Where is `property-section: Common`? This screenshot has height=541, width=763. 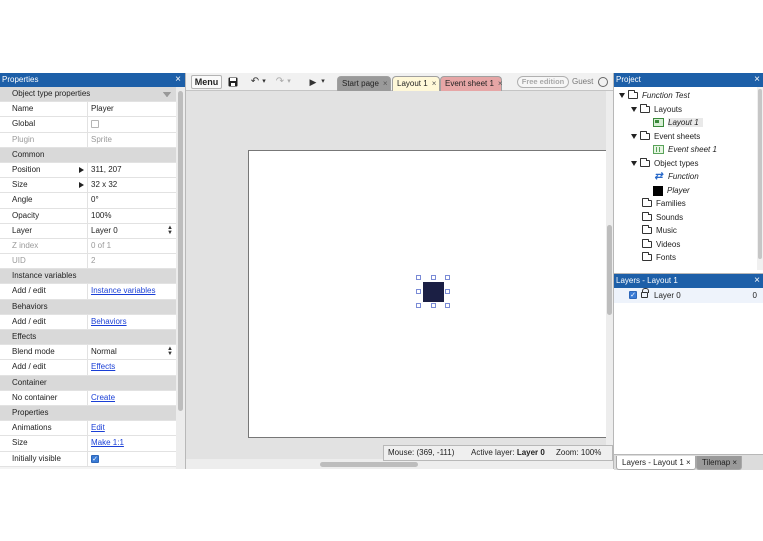
property-section: Common is located at coordinates (88, 127).